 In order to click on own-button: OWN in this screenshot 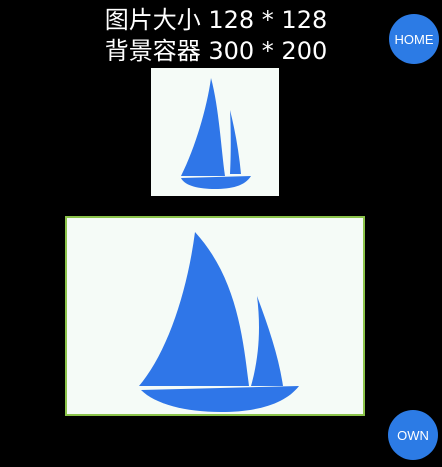, I will do `click(413, 435)`.